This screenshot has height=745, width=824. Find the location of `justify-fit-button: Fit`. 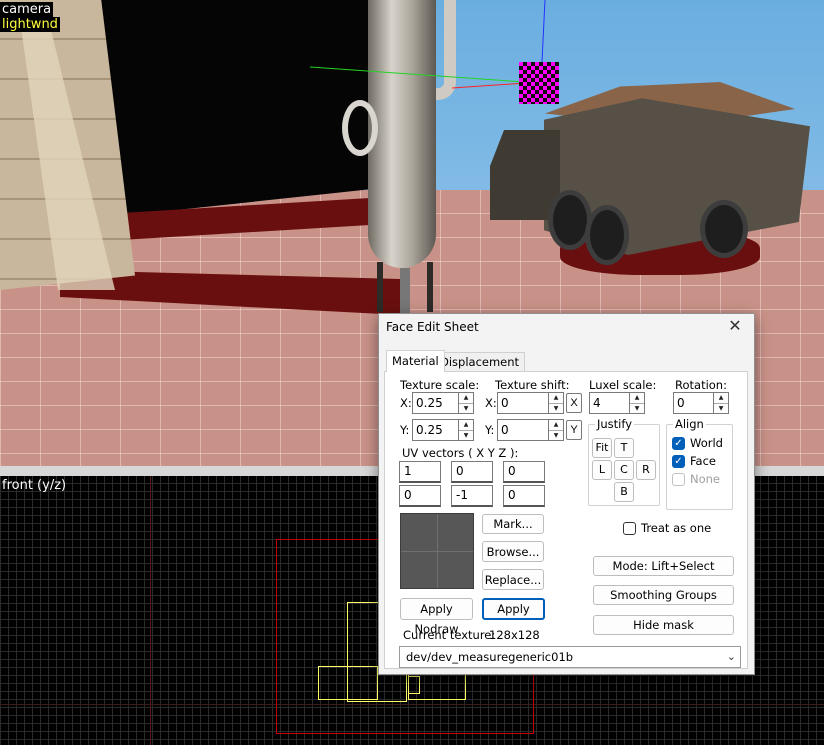

justify-fit-button: Fit is located at coordinates (602, 448).